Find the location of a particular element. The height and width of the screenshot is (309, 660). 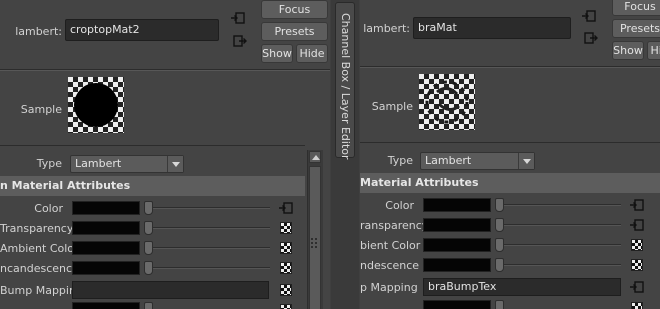

attr-label-transparency: Transparency is located at coordinates (37, 228).